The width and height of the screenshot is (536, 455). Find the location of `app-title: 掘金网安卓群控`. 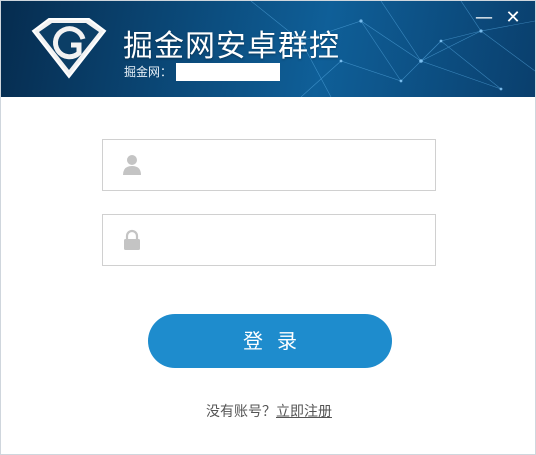

app-title: 掘金网安卓群控 is located at coordinates (231, 46).